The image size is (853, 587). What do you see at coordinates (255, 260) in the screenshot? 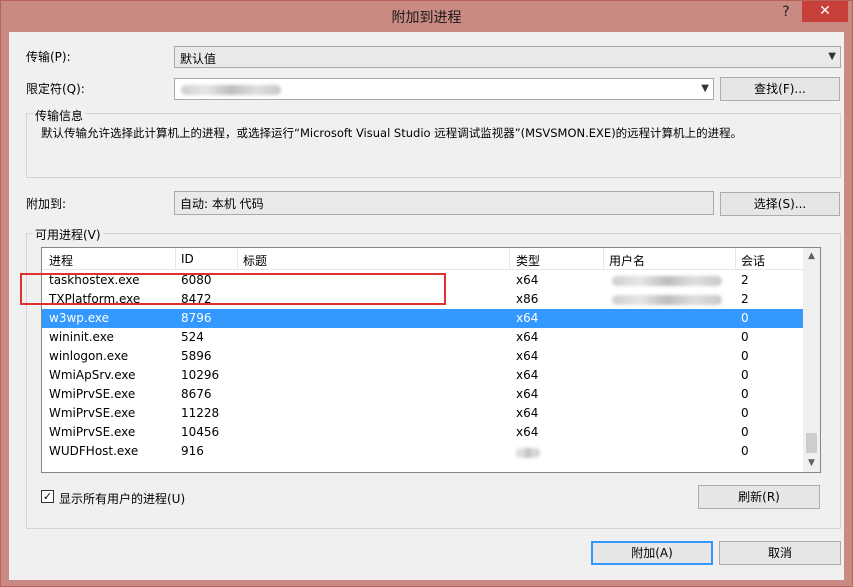
I see `column-header-title: 标题` at bounding box center [255, 260].